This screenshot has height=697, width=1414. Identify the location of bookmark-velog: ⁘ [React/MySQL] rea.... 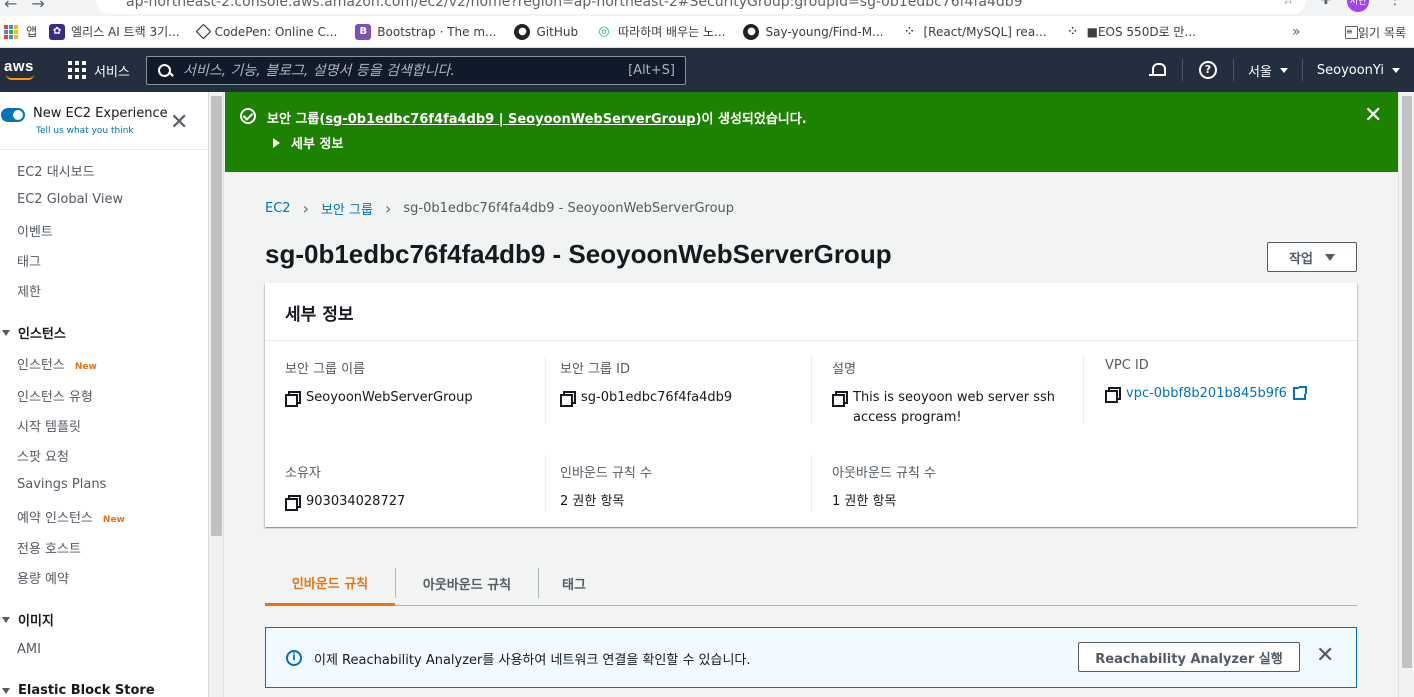
(974, 32).